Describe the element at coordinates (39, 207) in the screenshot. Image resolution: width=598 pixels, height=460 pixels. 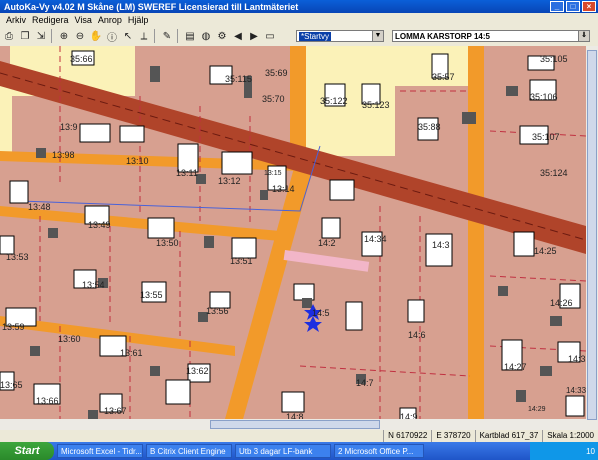
I see `parcel-label: 13:48` at that location.